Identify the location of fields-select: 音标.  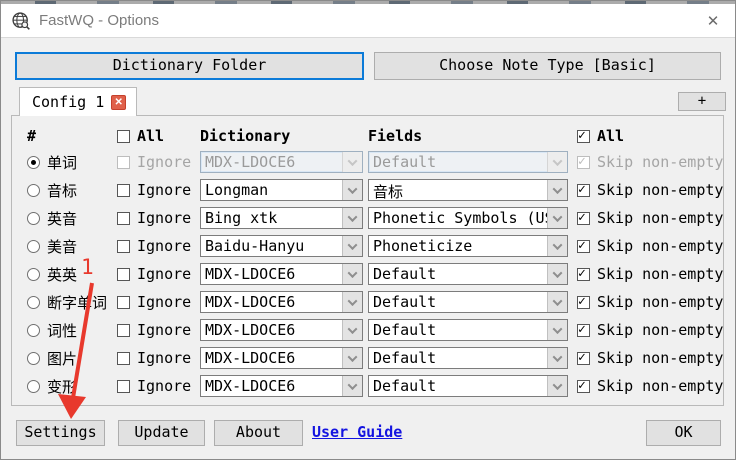
(468, 190).